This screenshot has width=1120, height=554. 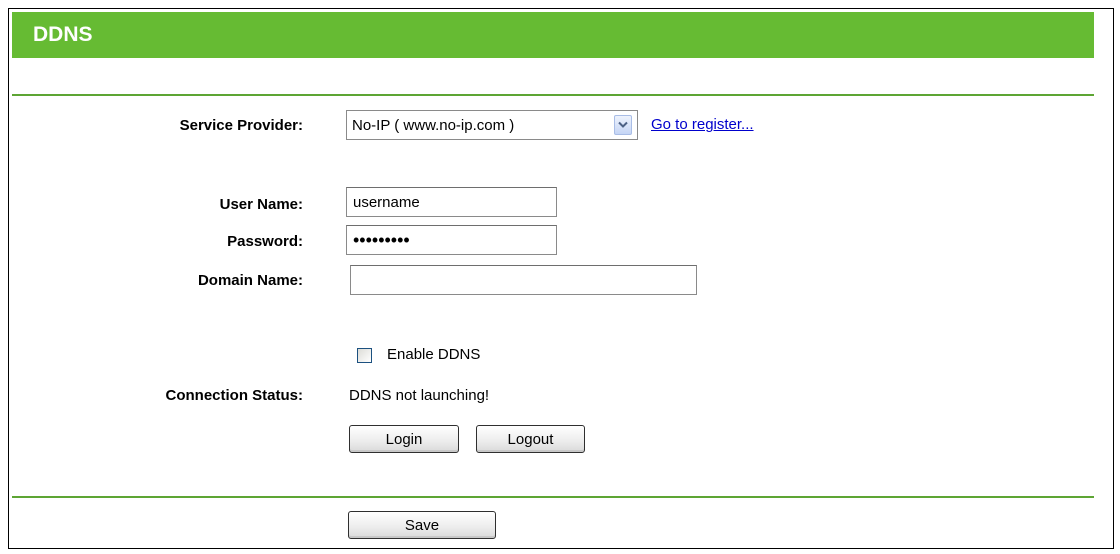 I want to click on enable-ddns-checkbox, so click(x=364, y=355).